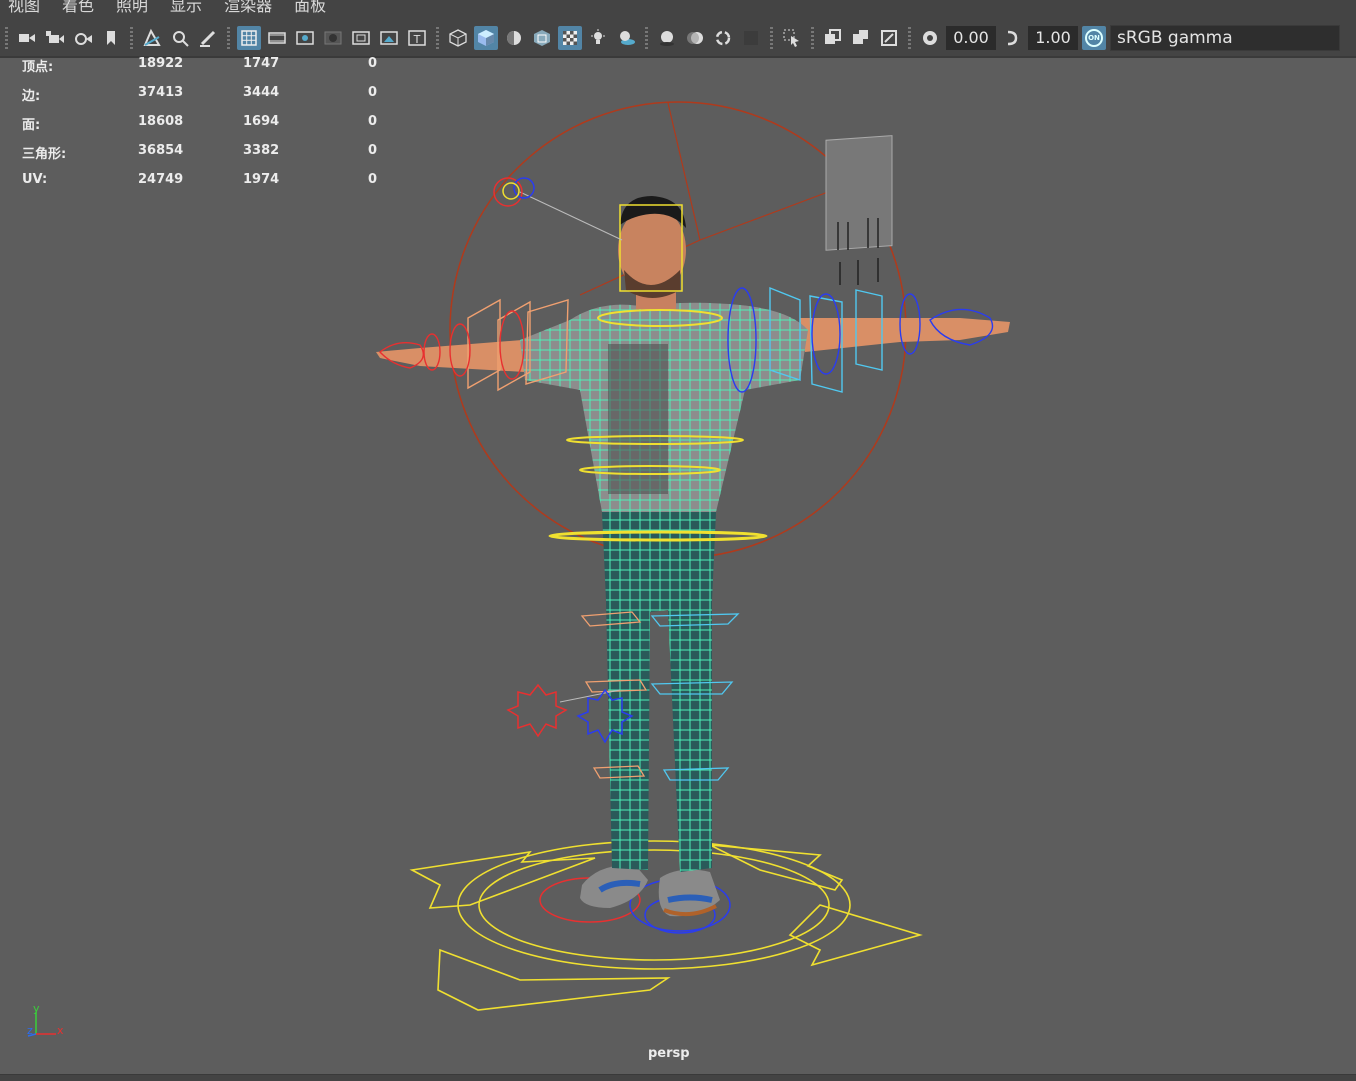  I want to click on color-management-label: ON, so click(1094, 38).